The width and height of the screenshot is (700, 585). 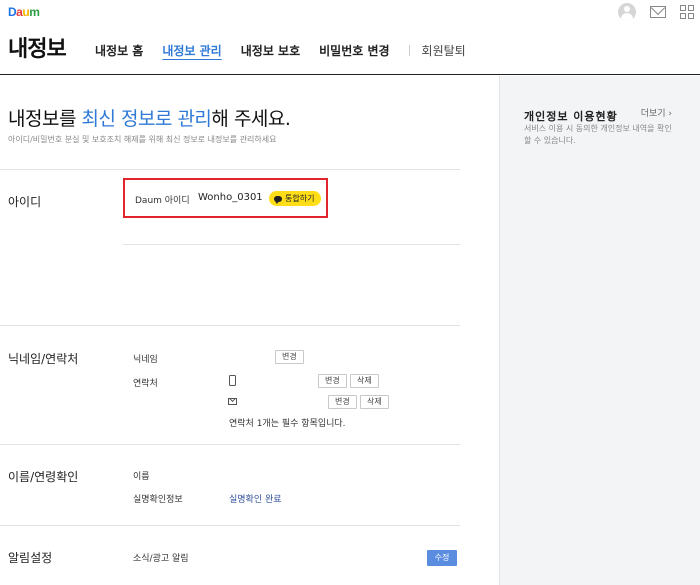 What do you see at coordinates (374, 402) in the screenshot?
I see `email-delete-button: 삭제` at bounding box center [374, 402].